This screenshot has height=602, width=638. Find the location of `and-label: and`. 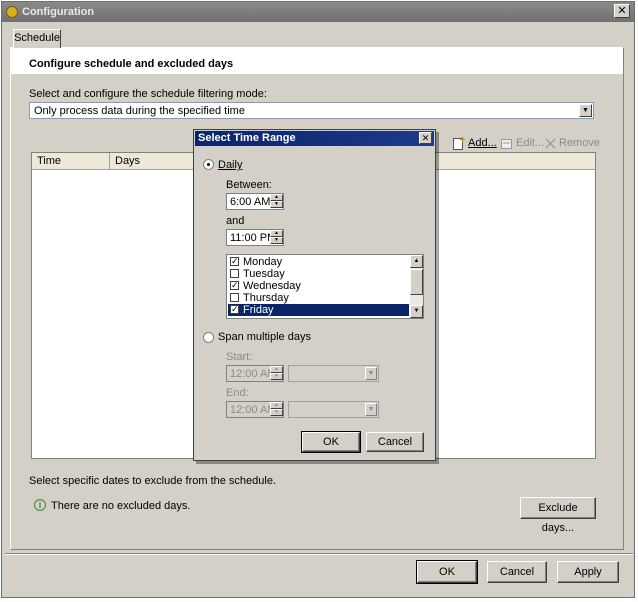

and-label: and is located at coordinates (235, 221).